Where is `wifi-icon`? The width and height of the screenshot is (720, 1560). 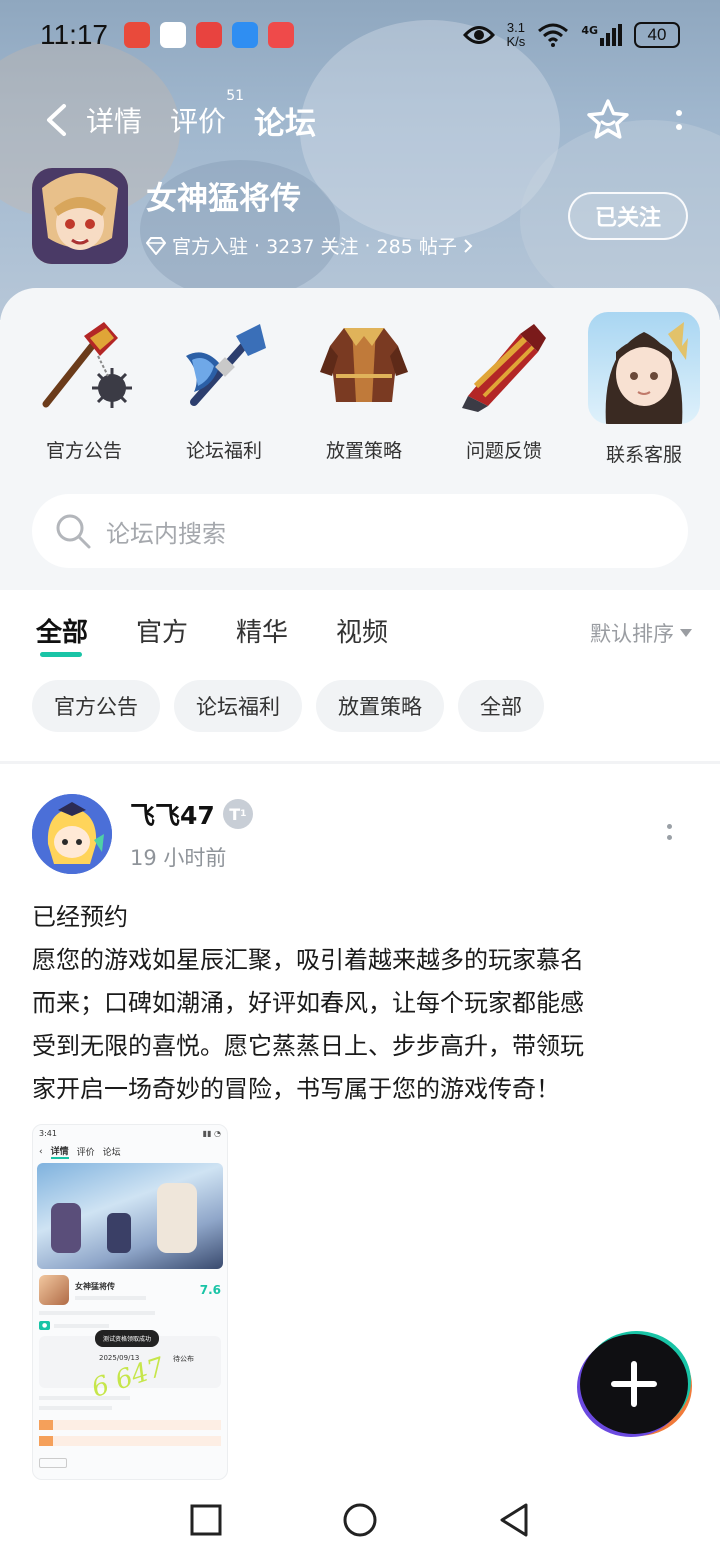 wifi-icon is located at coordinates (553, 35).